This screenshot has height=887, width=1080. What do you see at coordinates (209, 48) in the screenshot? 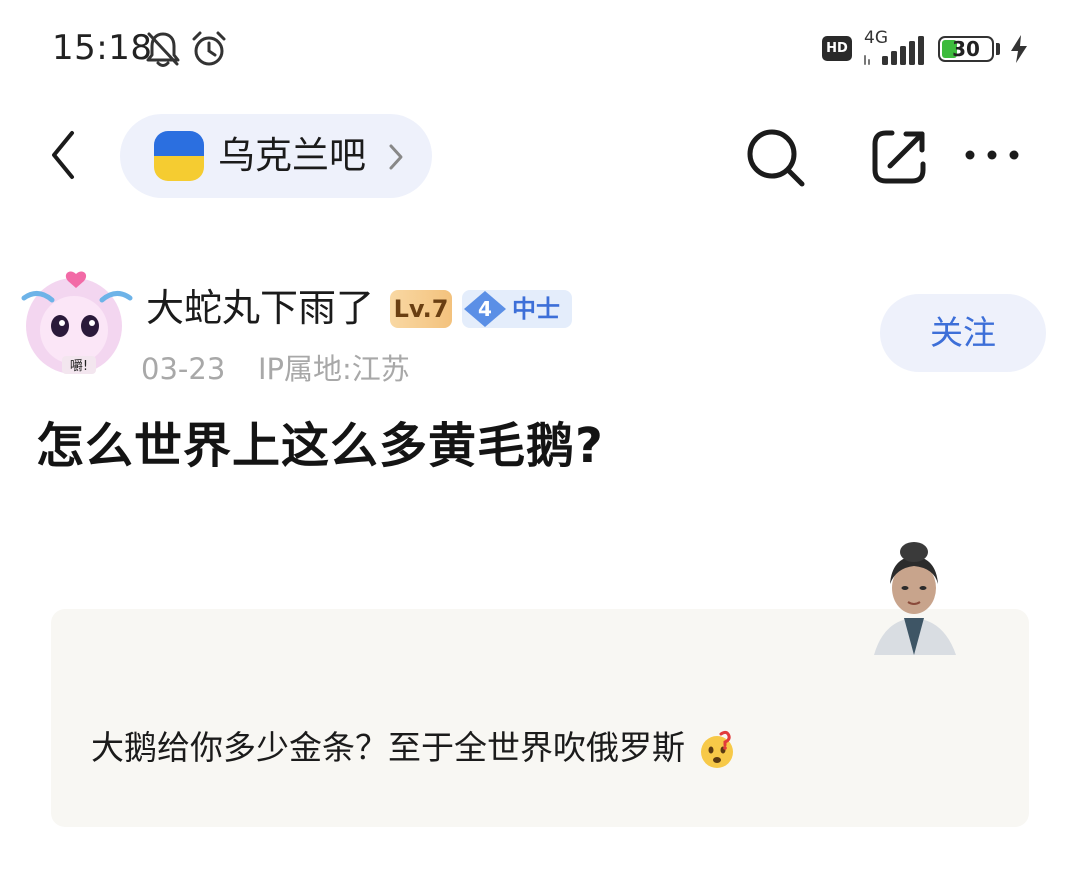
I see `alarm-icon` at bounding box center [209, 48].